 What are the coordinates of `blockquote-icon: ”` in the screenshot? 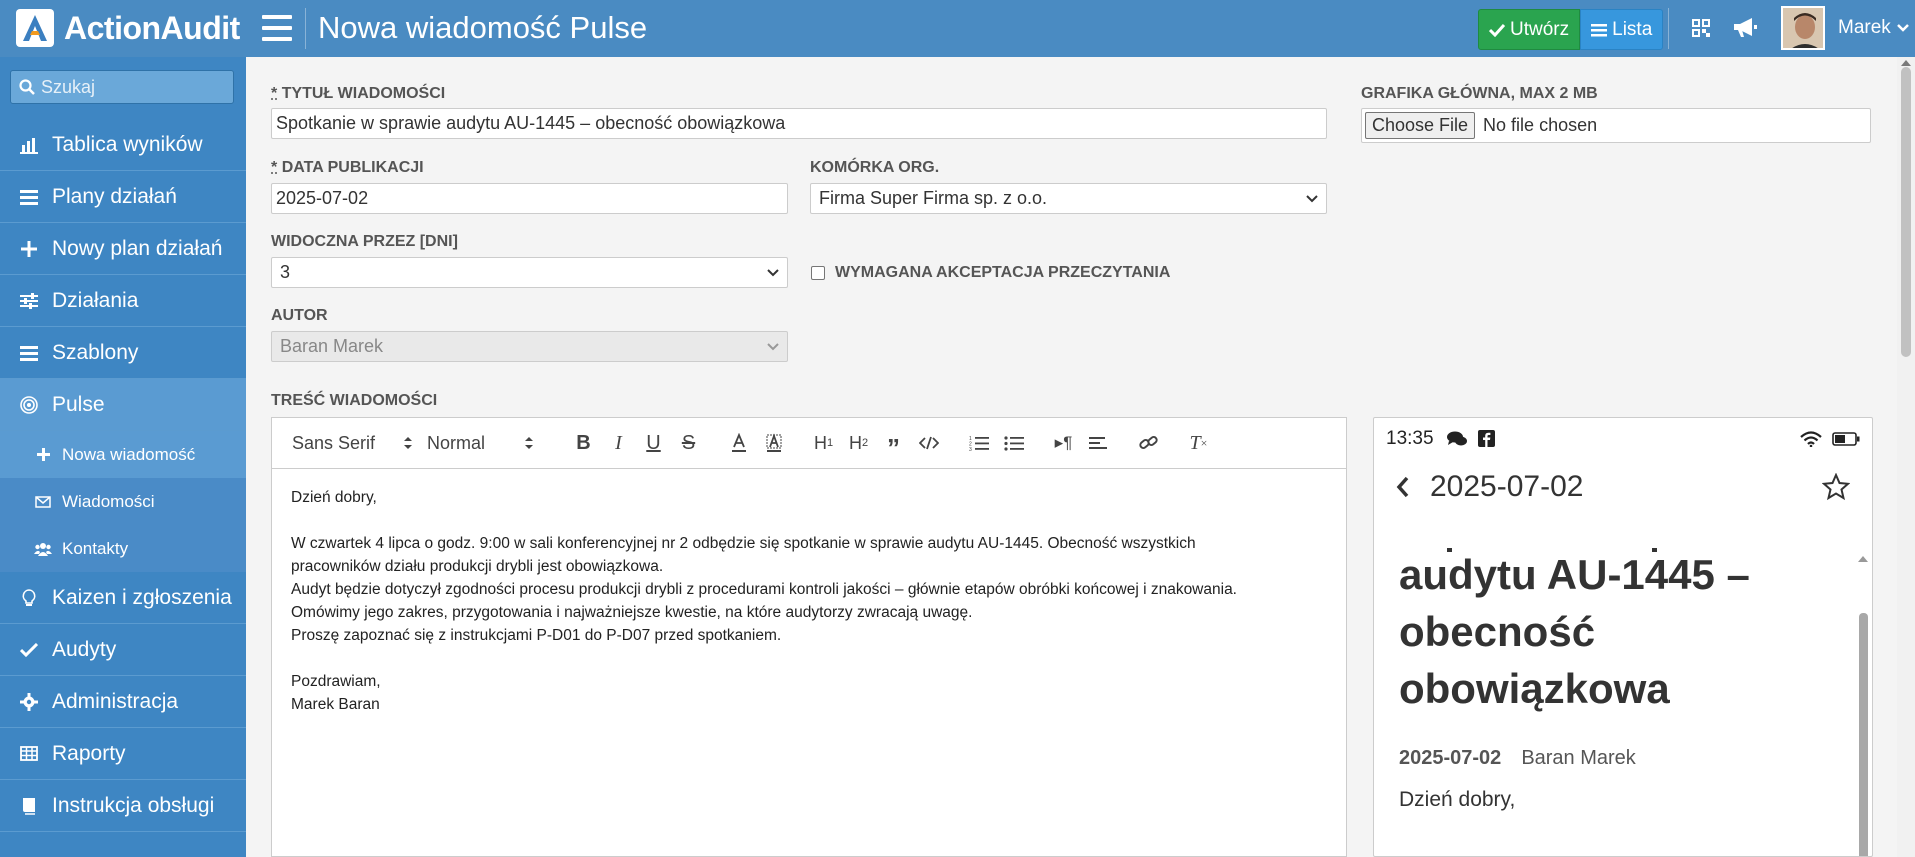 It's located at (893, 444).